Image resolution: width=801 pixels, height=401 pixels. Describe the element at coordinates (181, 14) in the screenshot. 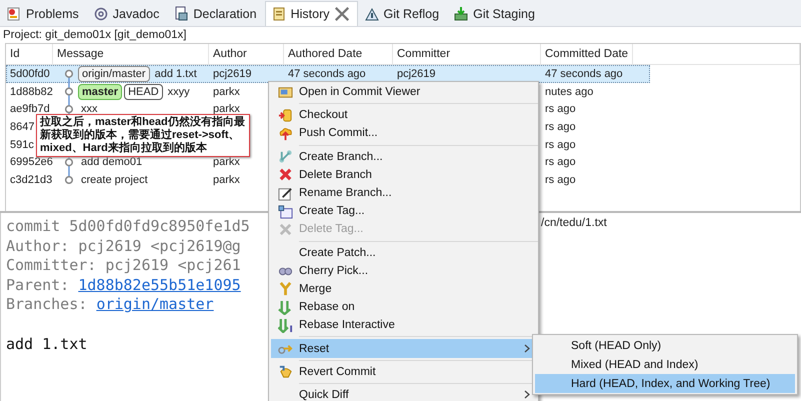

I see `document-icon` at that location.